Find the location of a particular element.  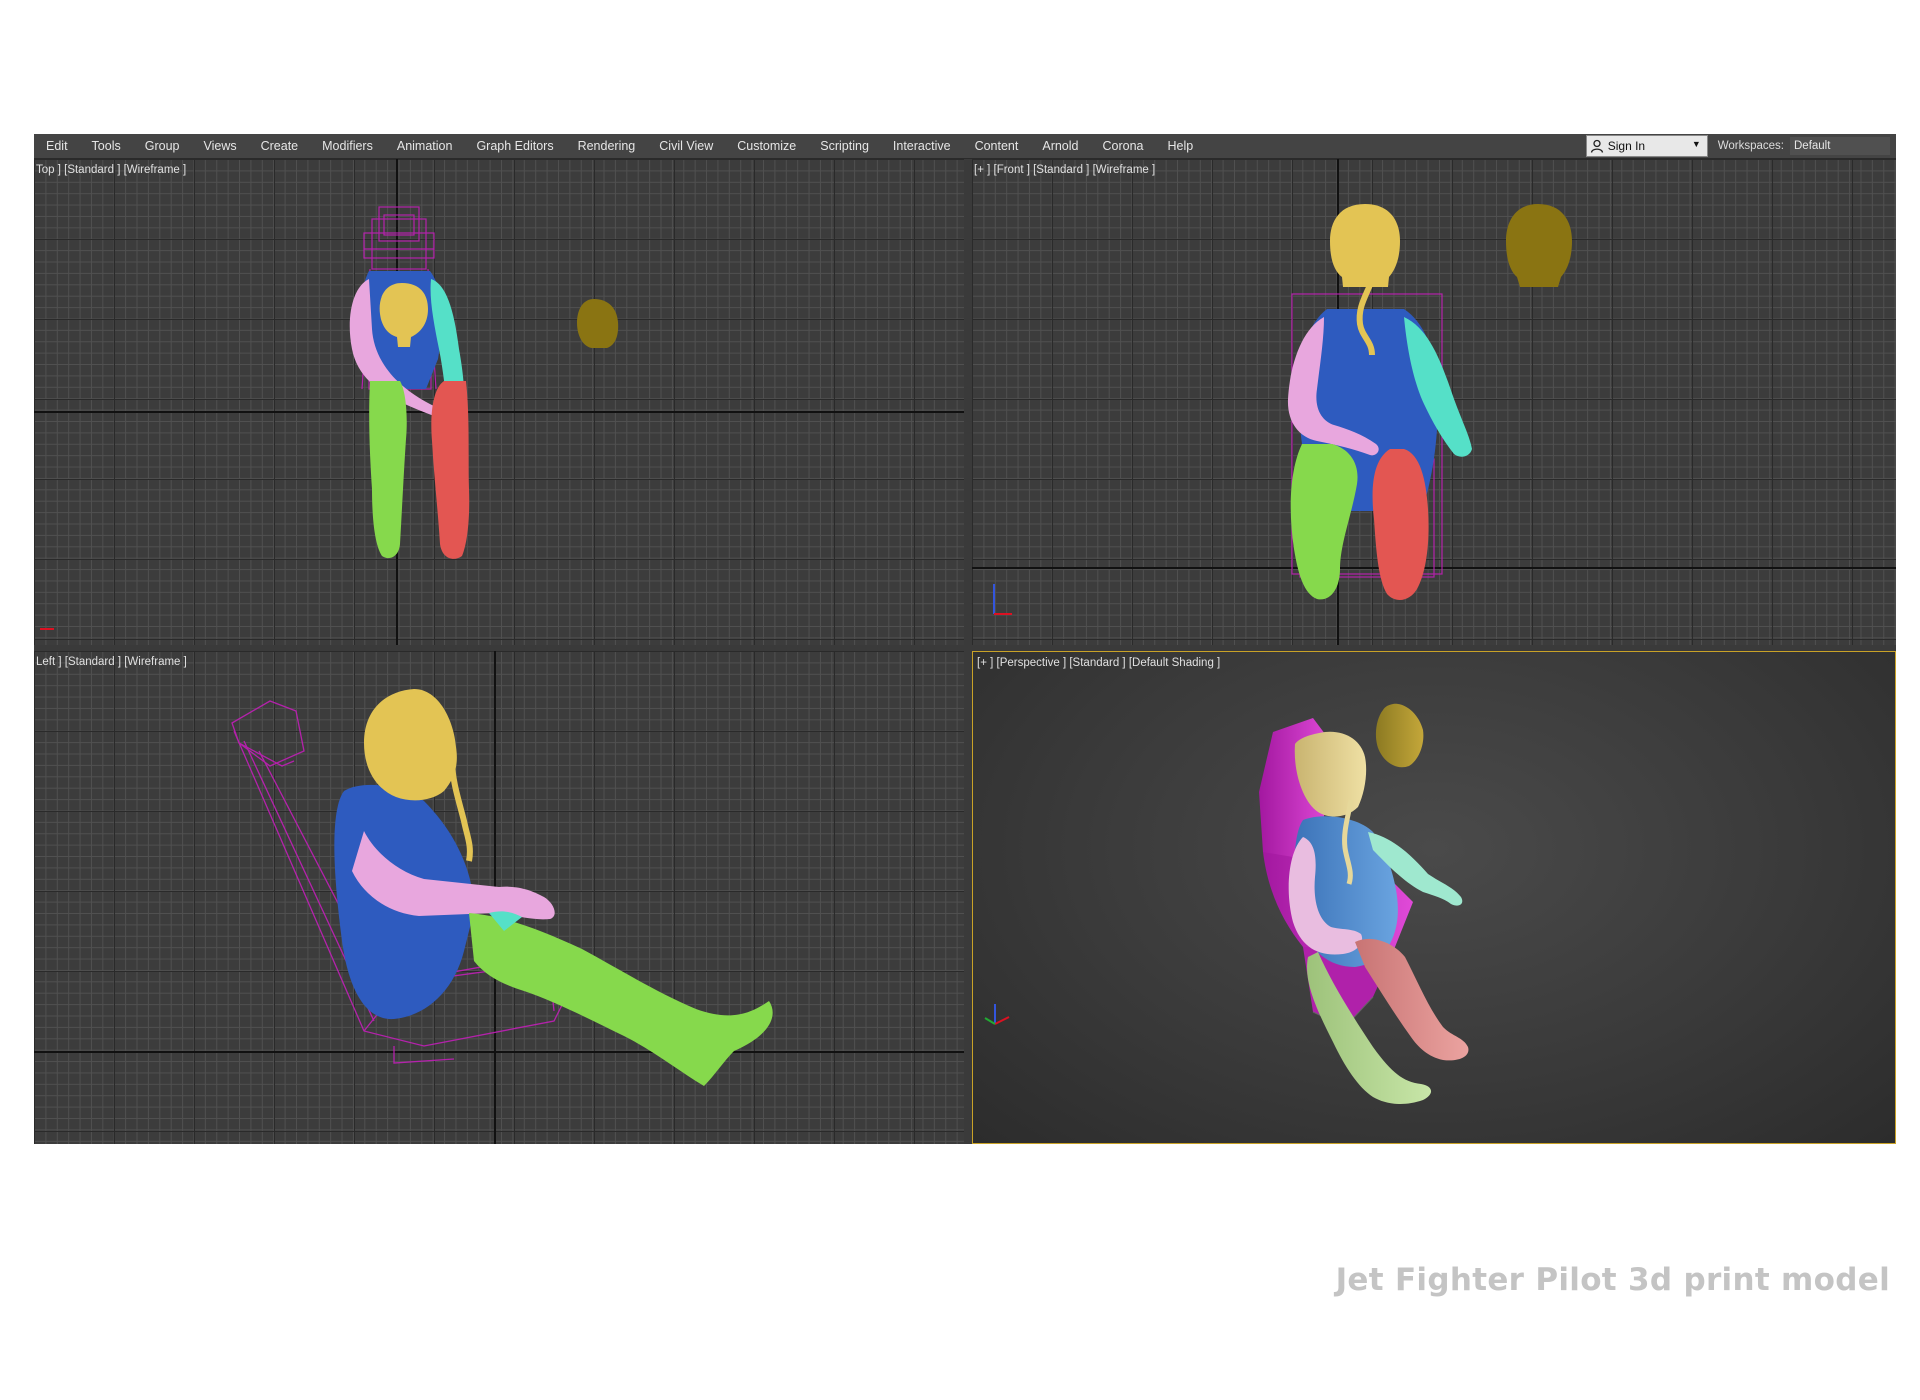

menu-tools: Tools is located at coordinates (106, 146).